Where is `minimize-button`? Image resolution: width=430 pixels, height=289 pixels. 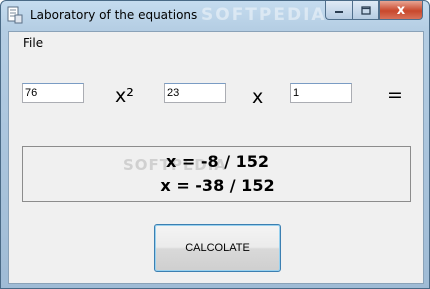 minimize-button is located at coordinates (338, 10).